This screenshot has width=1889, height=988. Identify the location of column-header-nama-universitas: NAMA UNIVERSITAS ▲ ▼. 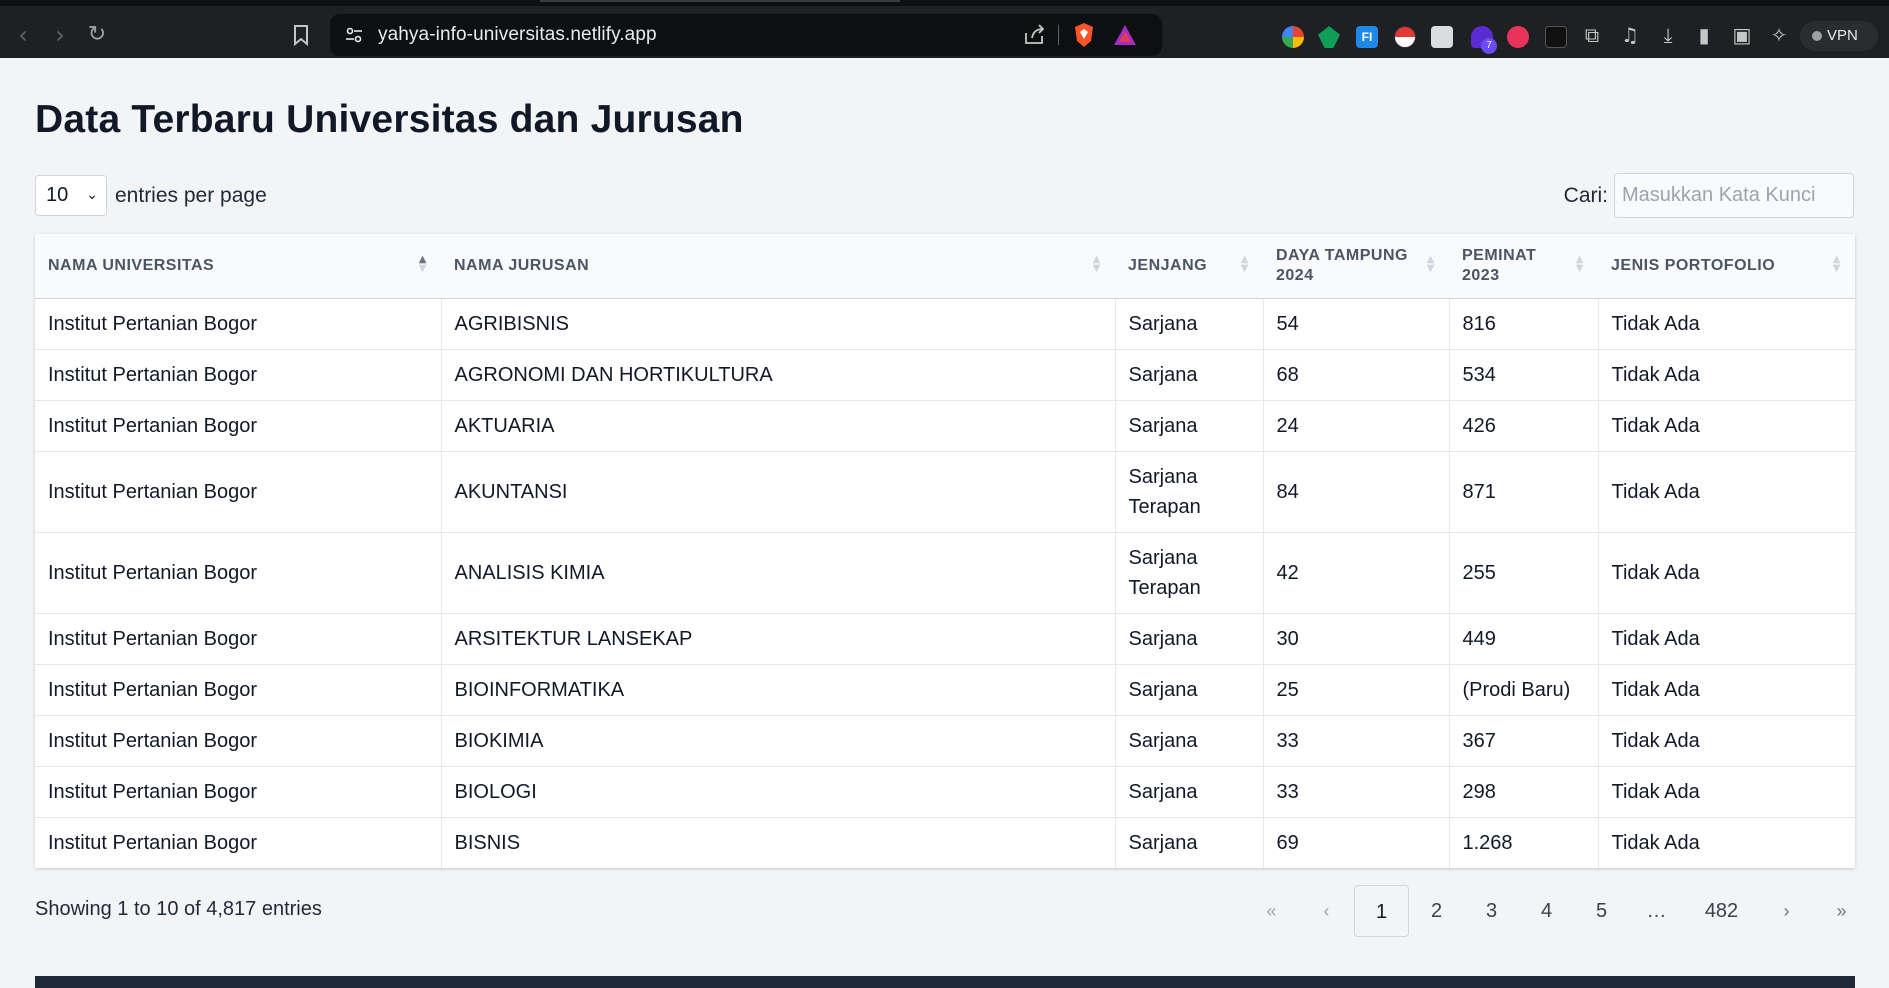
(238, 266).